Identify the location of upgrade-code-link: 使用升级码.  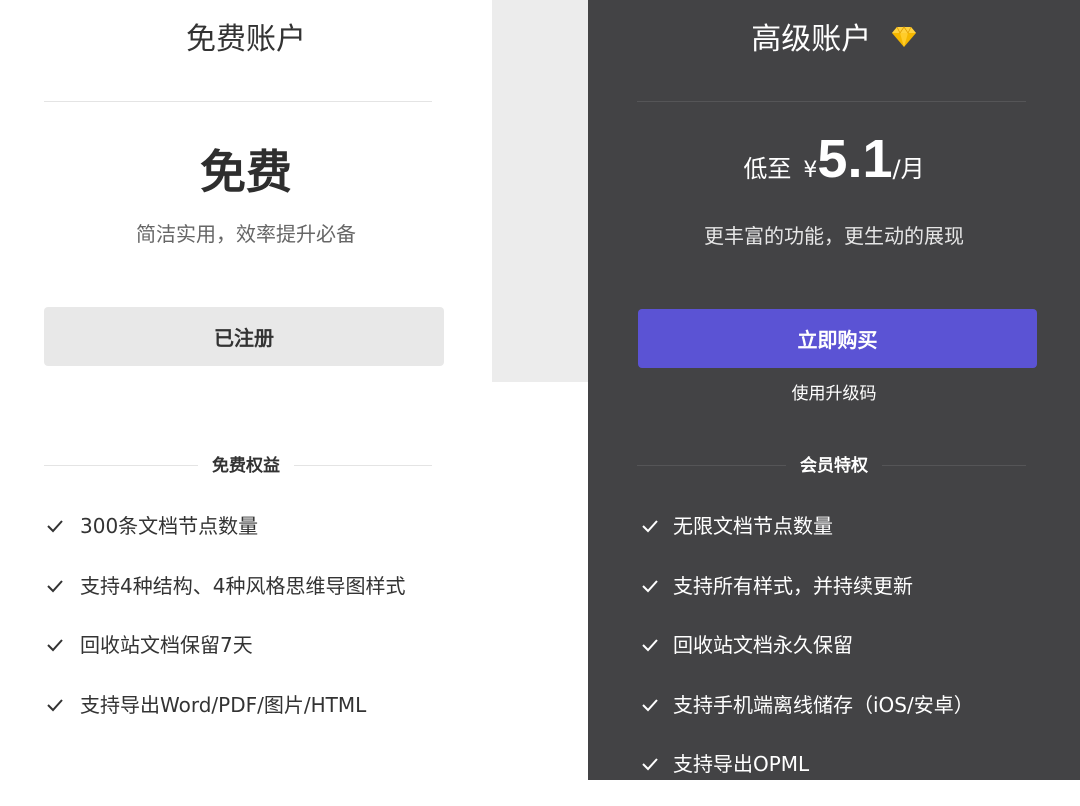
(834, 391).